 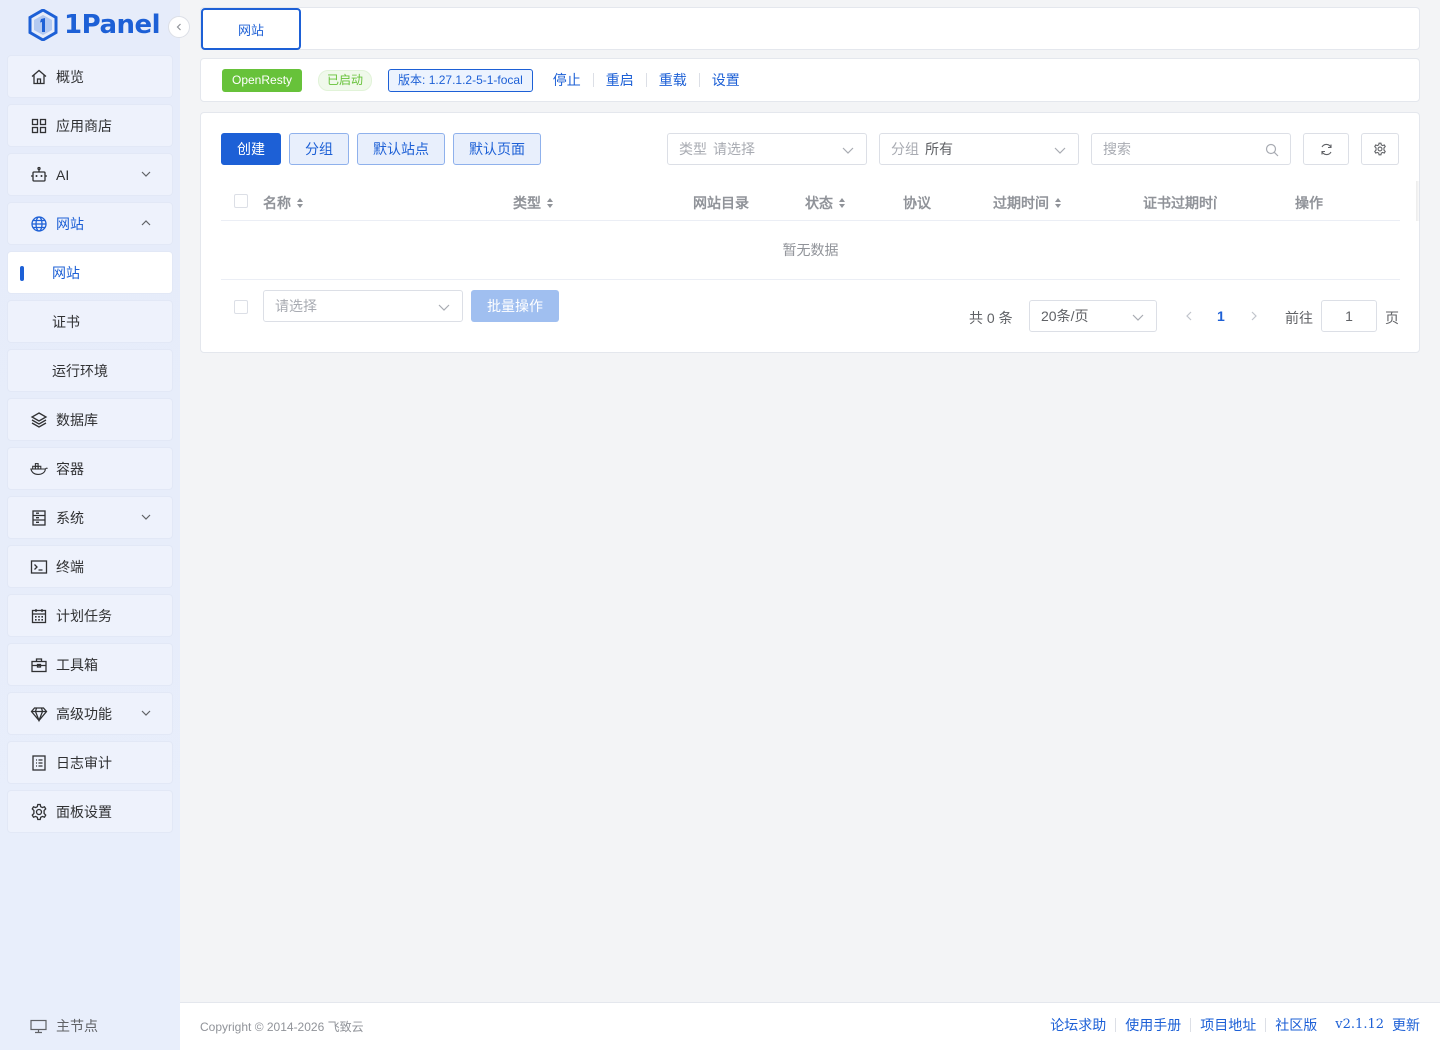 I want to click on refresh-icon, so click(x=1326, y=149).